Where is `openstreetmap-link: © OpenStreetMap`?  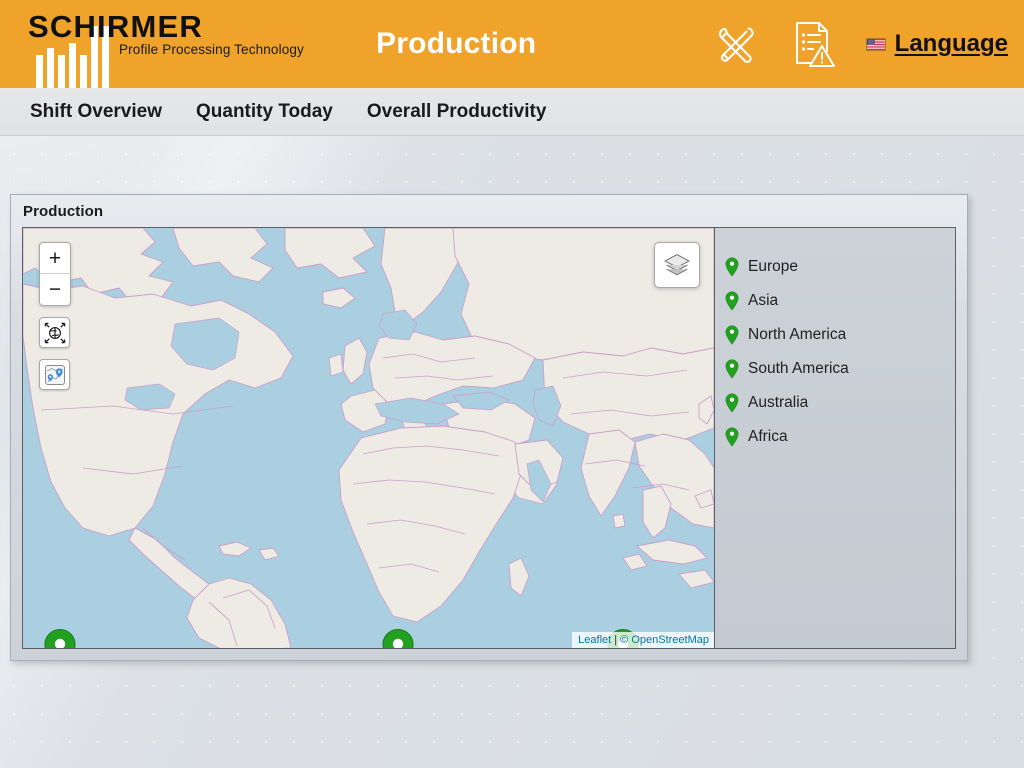 openstreetmap-link: © OpenStreetMap is located at coordinates (664, 640).